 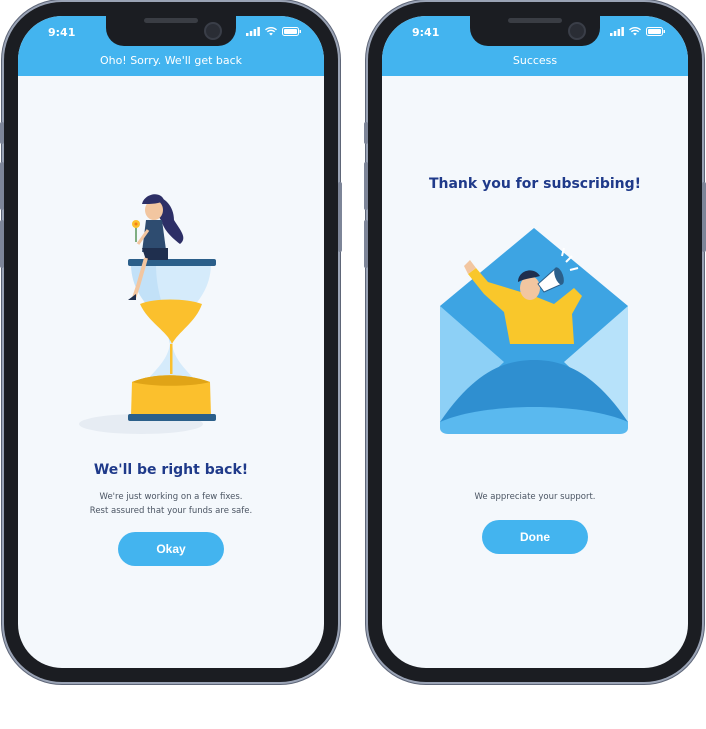 I want to click on done-button: Done, so click(x=535, y=537).